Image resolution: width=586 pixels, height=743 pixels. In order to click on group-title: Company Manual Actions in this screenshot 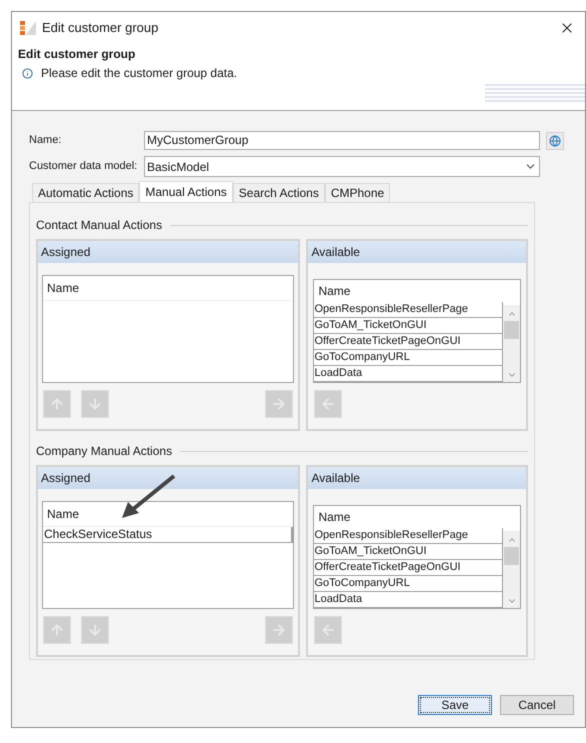, I will do `click(104, 451)`.